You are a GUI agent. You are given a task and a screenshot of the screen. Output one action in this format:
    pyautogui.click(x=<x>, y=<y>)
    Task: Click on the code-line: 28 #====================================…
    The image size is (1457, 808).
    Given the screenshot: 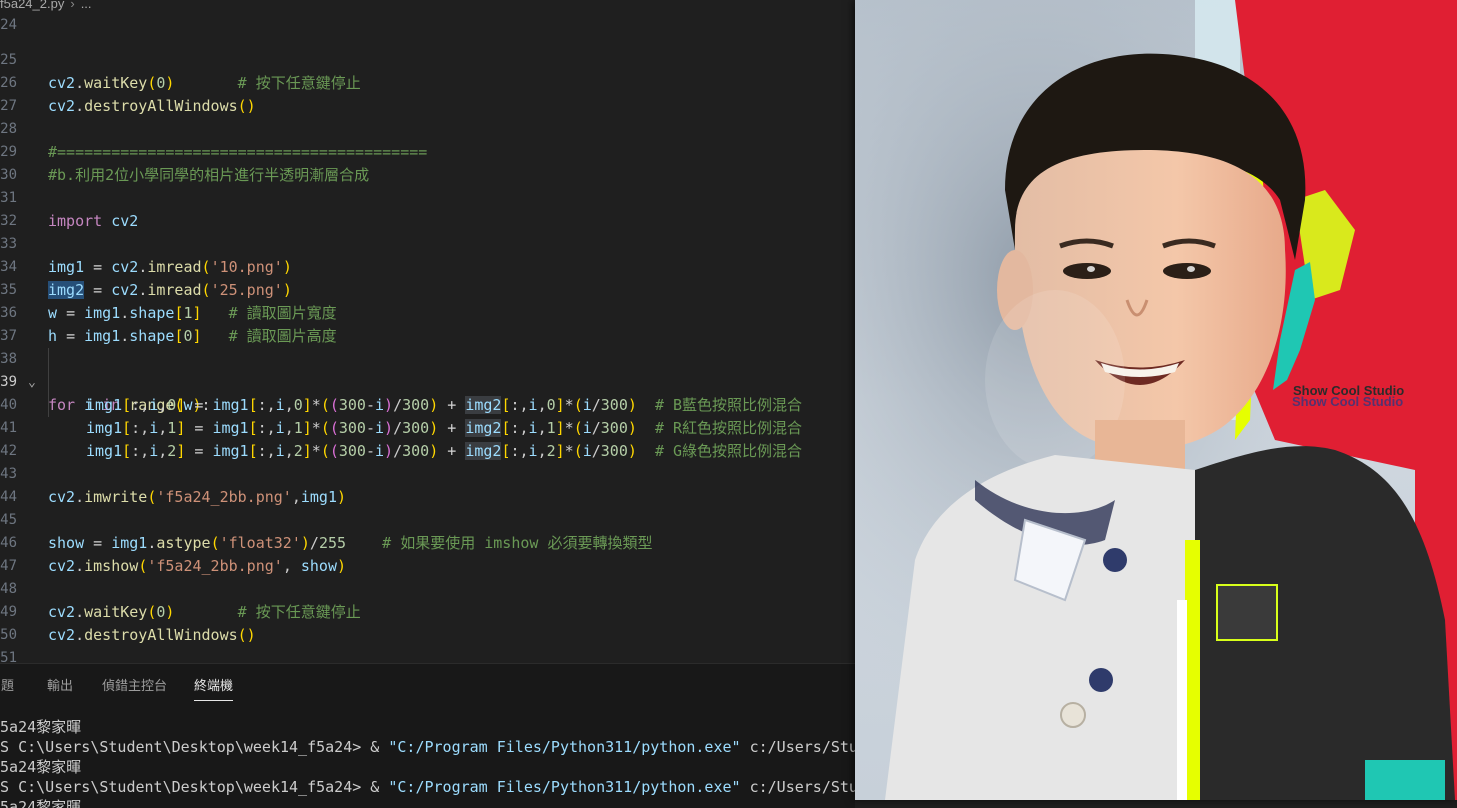 What is the action you would take?
    pyautogui.click(x=427, y=128)
    